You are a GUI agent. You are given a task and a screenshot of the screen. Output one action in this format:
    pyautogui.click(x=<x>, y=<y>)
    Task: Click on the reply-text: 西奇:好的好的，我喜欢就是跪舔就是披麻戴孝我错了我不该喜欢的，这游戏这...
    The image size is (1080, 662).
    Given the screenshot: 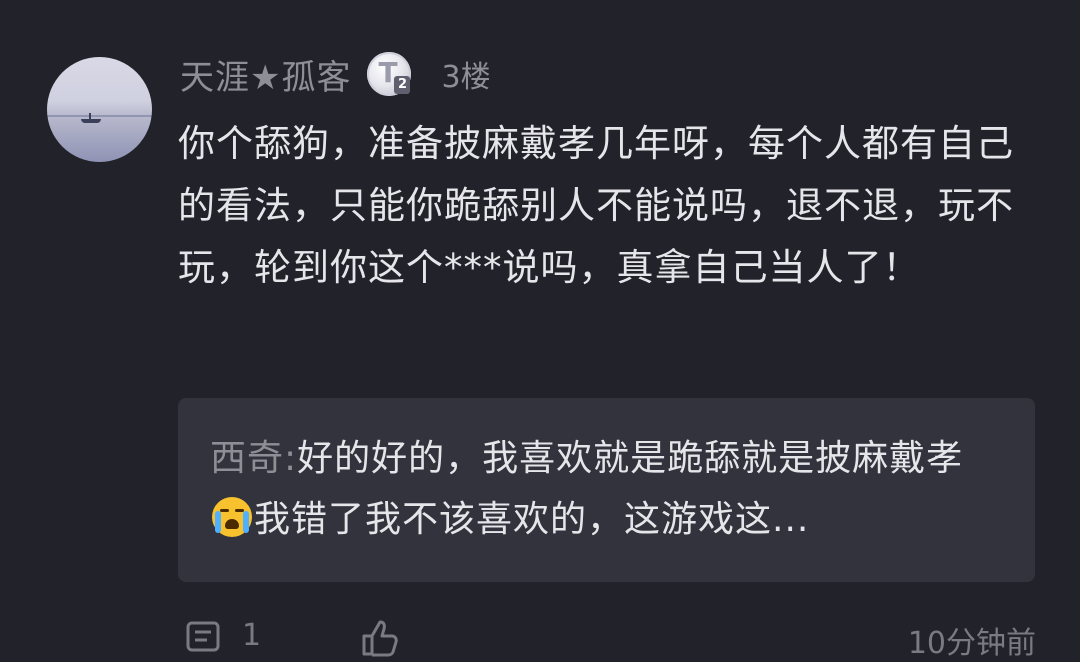 What is the action you would take?
    pyautogui.click(x=605, y=489)
    